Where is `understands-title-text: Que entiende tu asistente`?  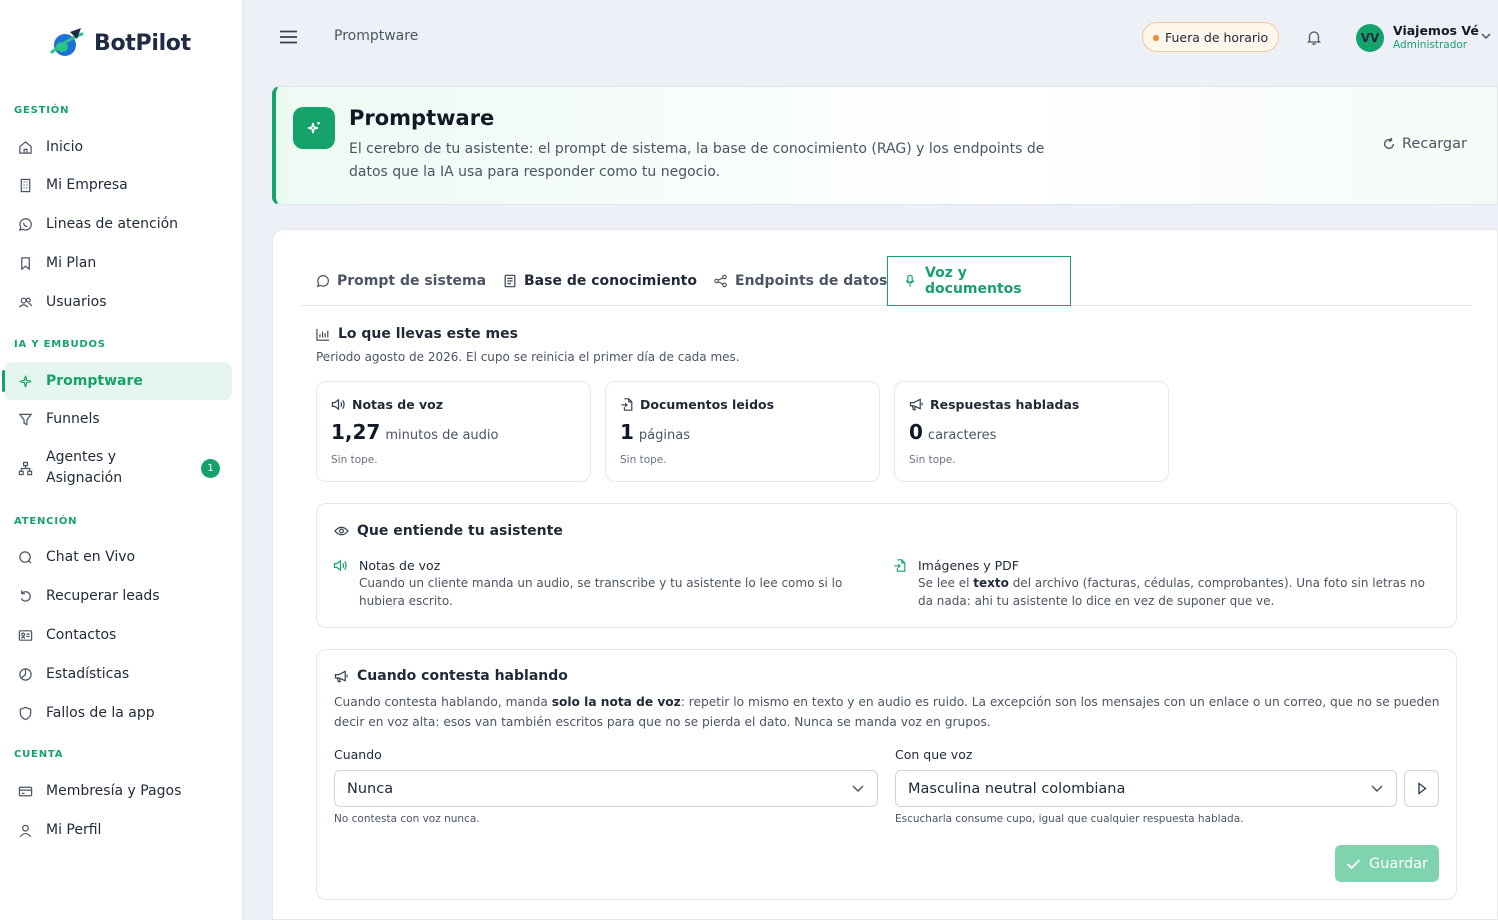
understands-title-text: Que entiende tu asistente is located at coordinates (460, 531).